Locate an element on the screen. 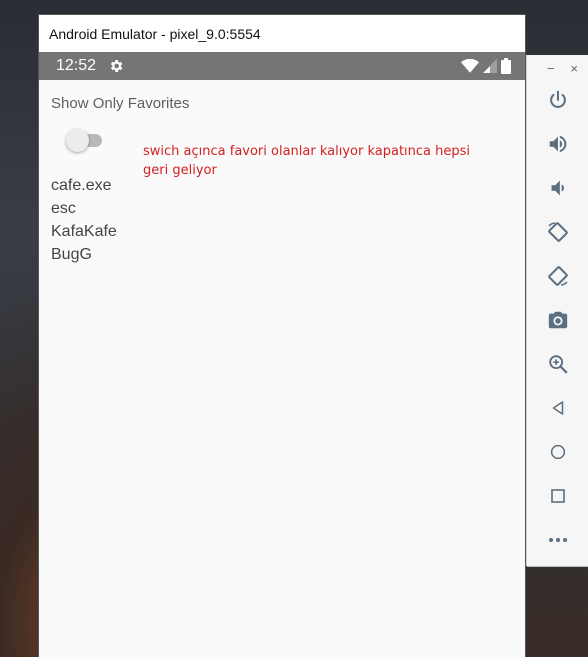 This screenshot has height=657, width=588. home-button is located at coordinates (558, 452).